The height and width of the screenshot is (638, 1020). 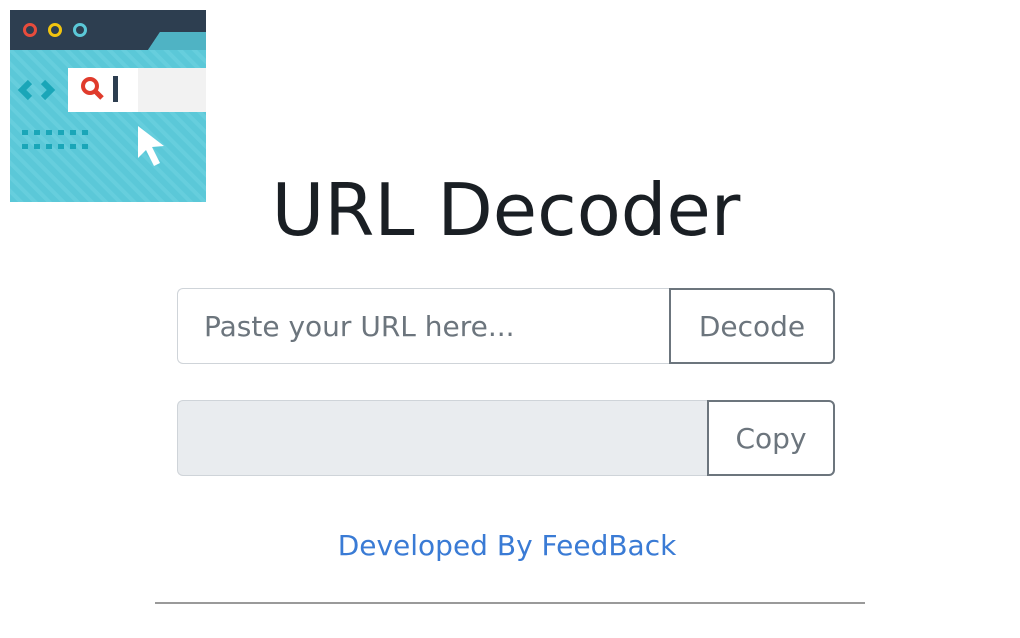 What do you see at coordinates (771, 438) in the screenshot?
I see `copy-button: Copy` at bounding box center [771, 438].